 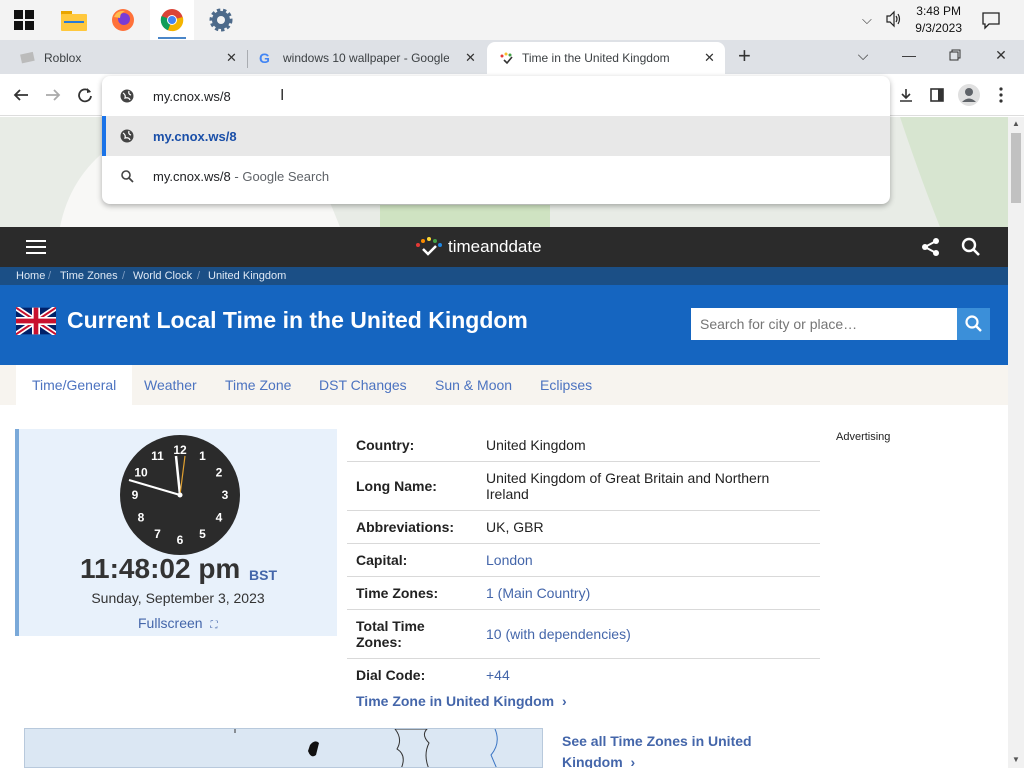 What do you see at coordinates (170, 385) in the screenshot?
I see `tab-weather: Weather` at bounding box center [170, 385].